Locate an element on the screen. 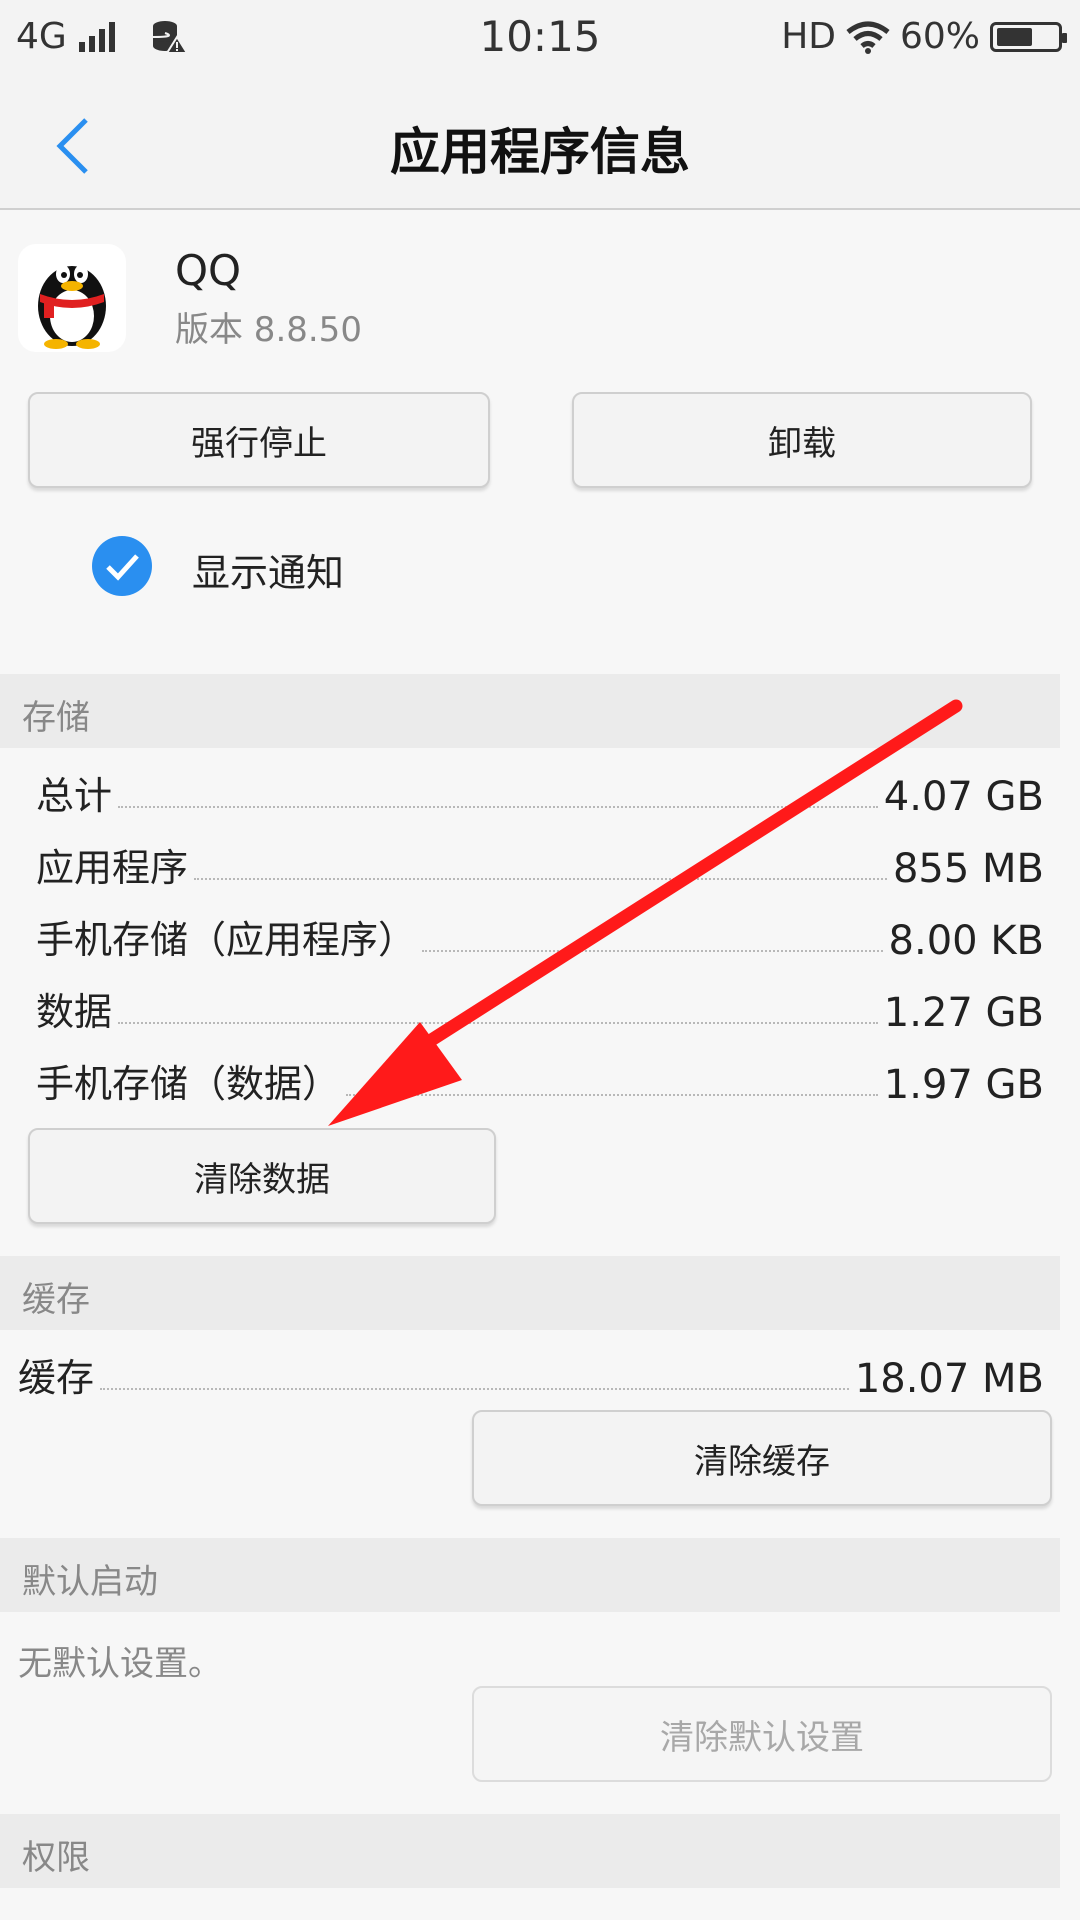 The width and height of the screenshot is (1080, 1920). annotation-arrow-icon is located at coordinates (645, 912).